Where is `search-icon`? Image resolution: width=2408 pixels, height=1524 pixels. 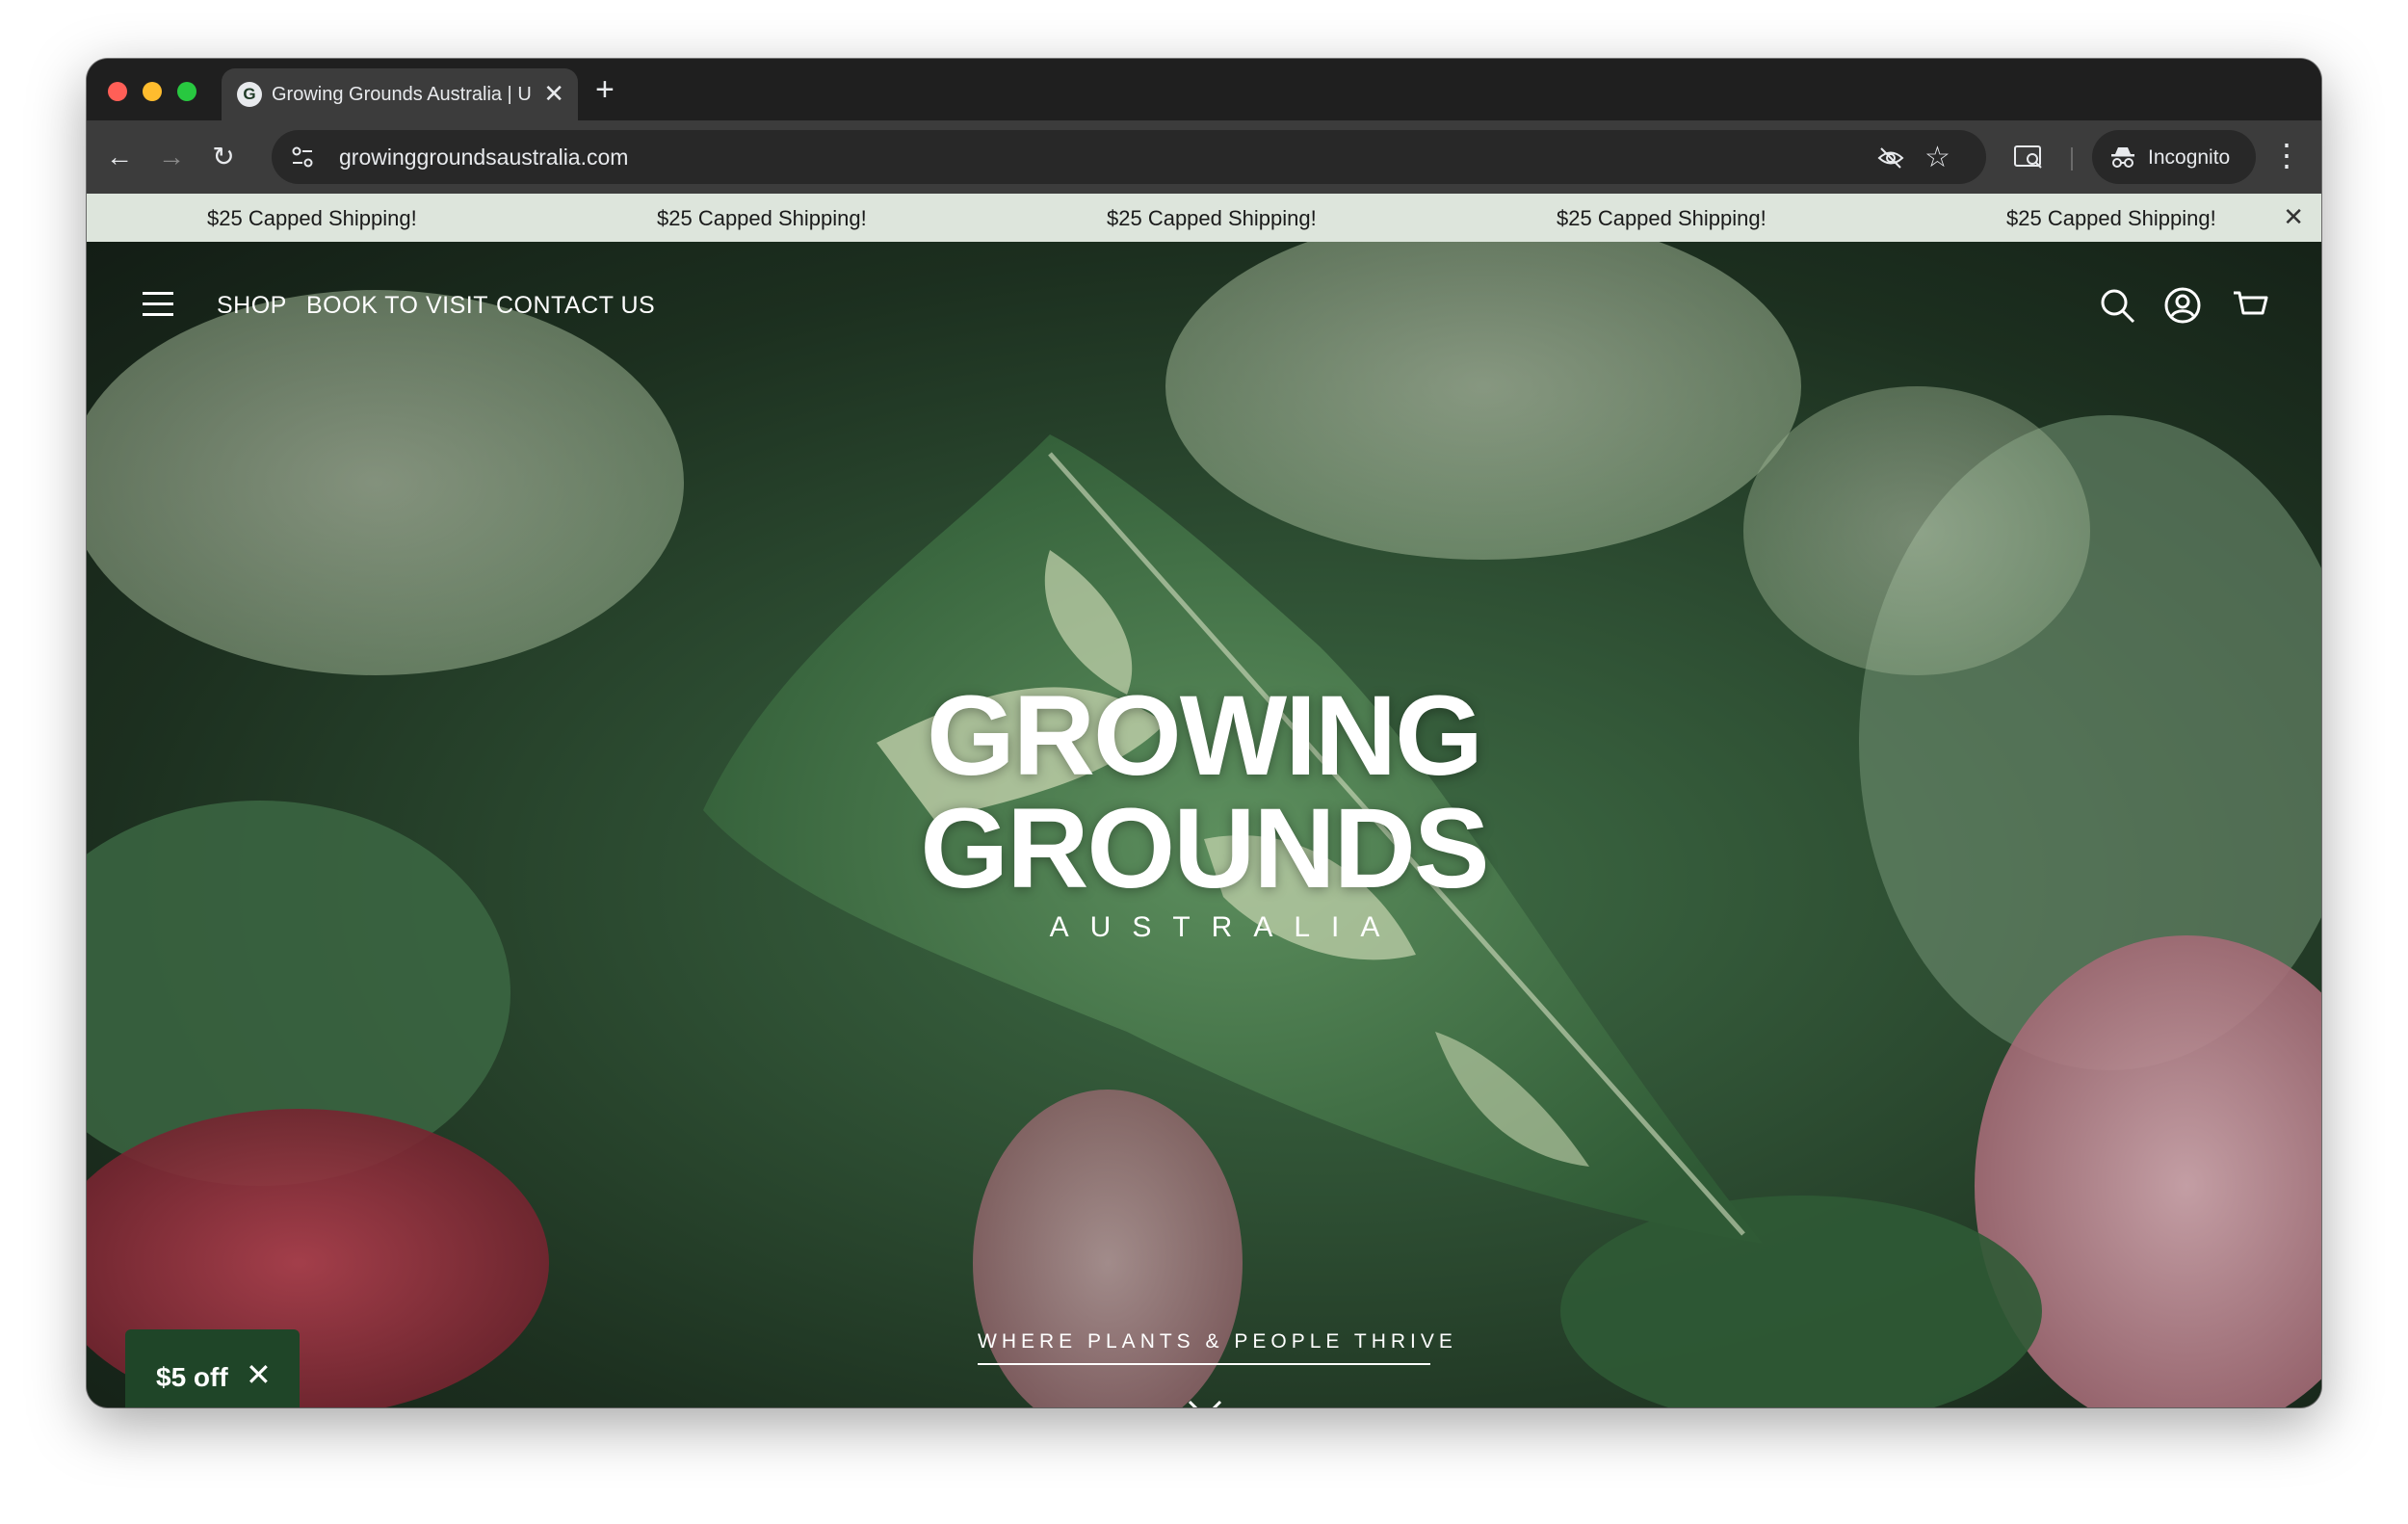
search-icon is located at coordinates (2117, 306).